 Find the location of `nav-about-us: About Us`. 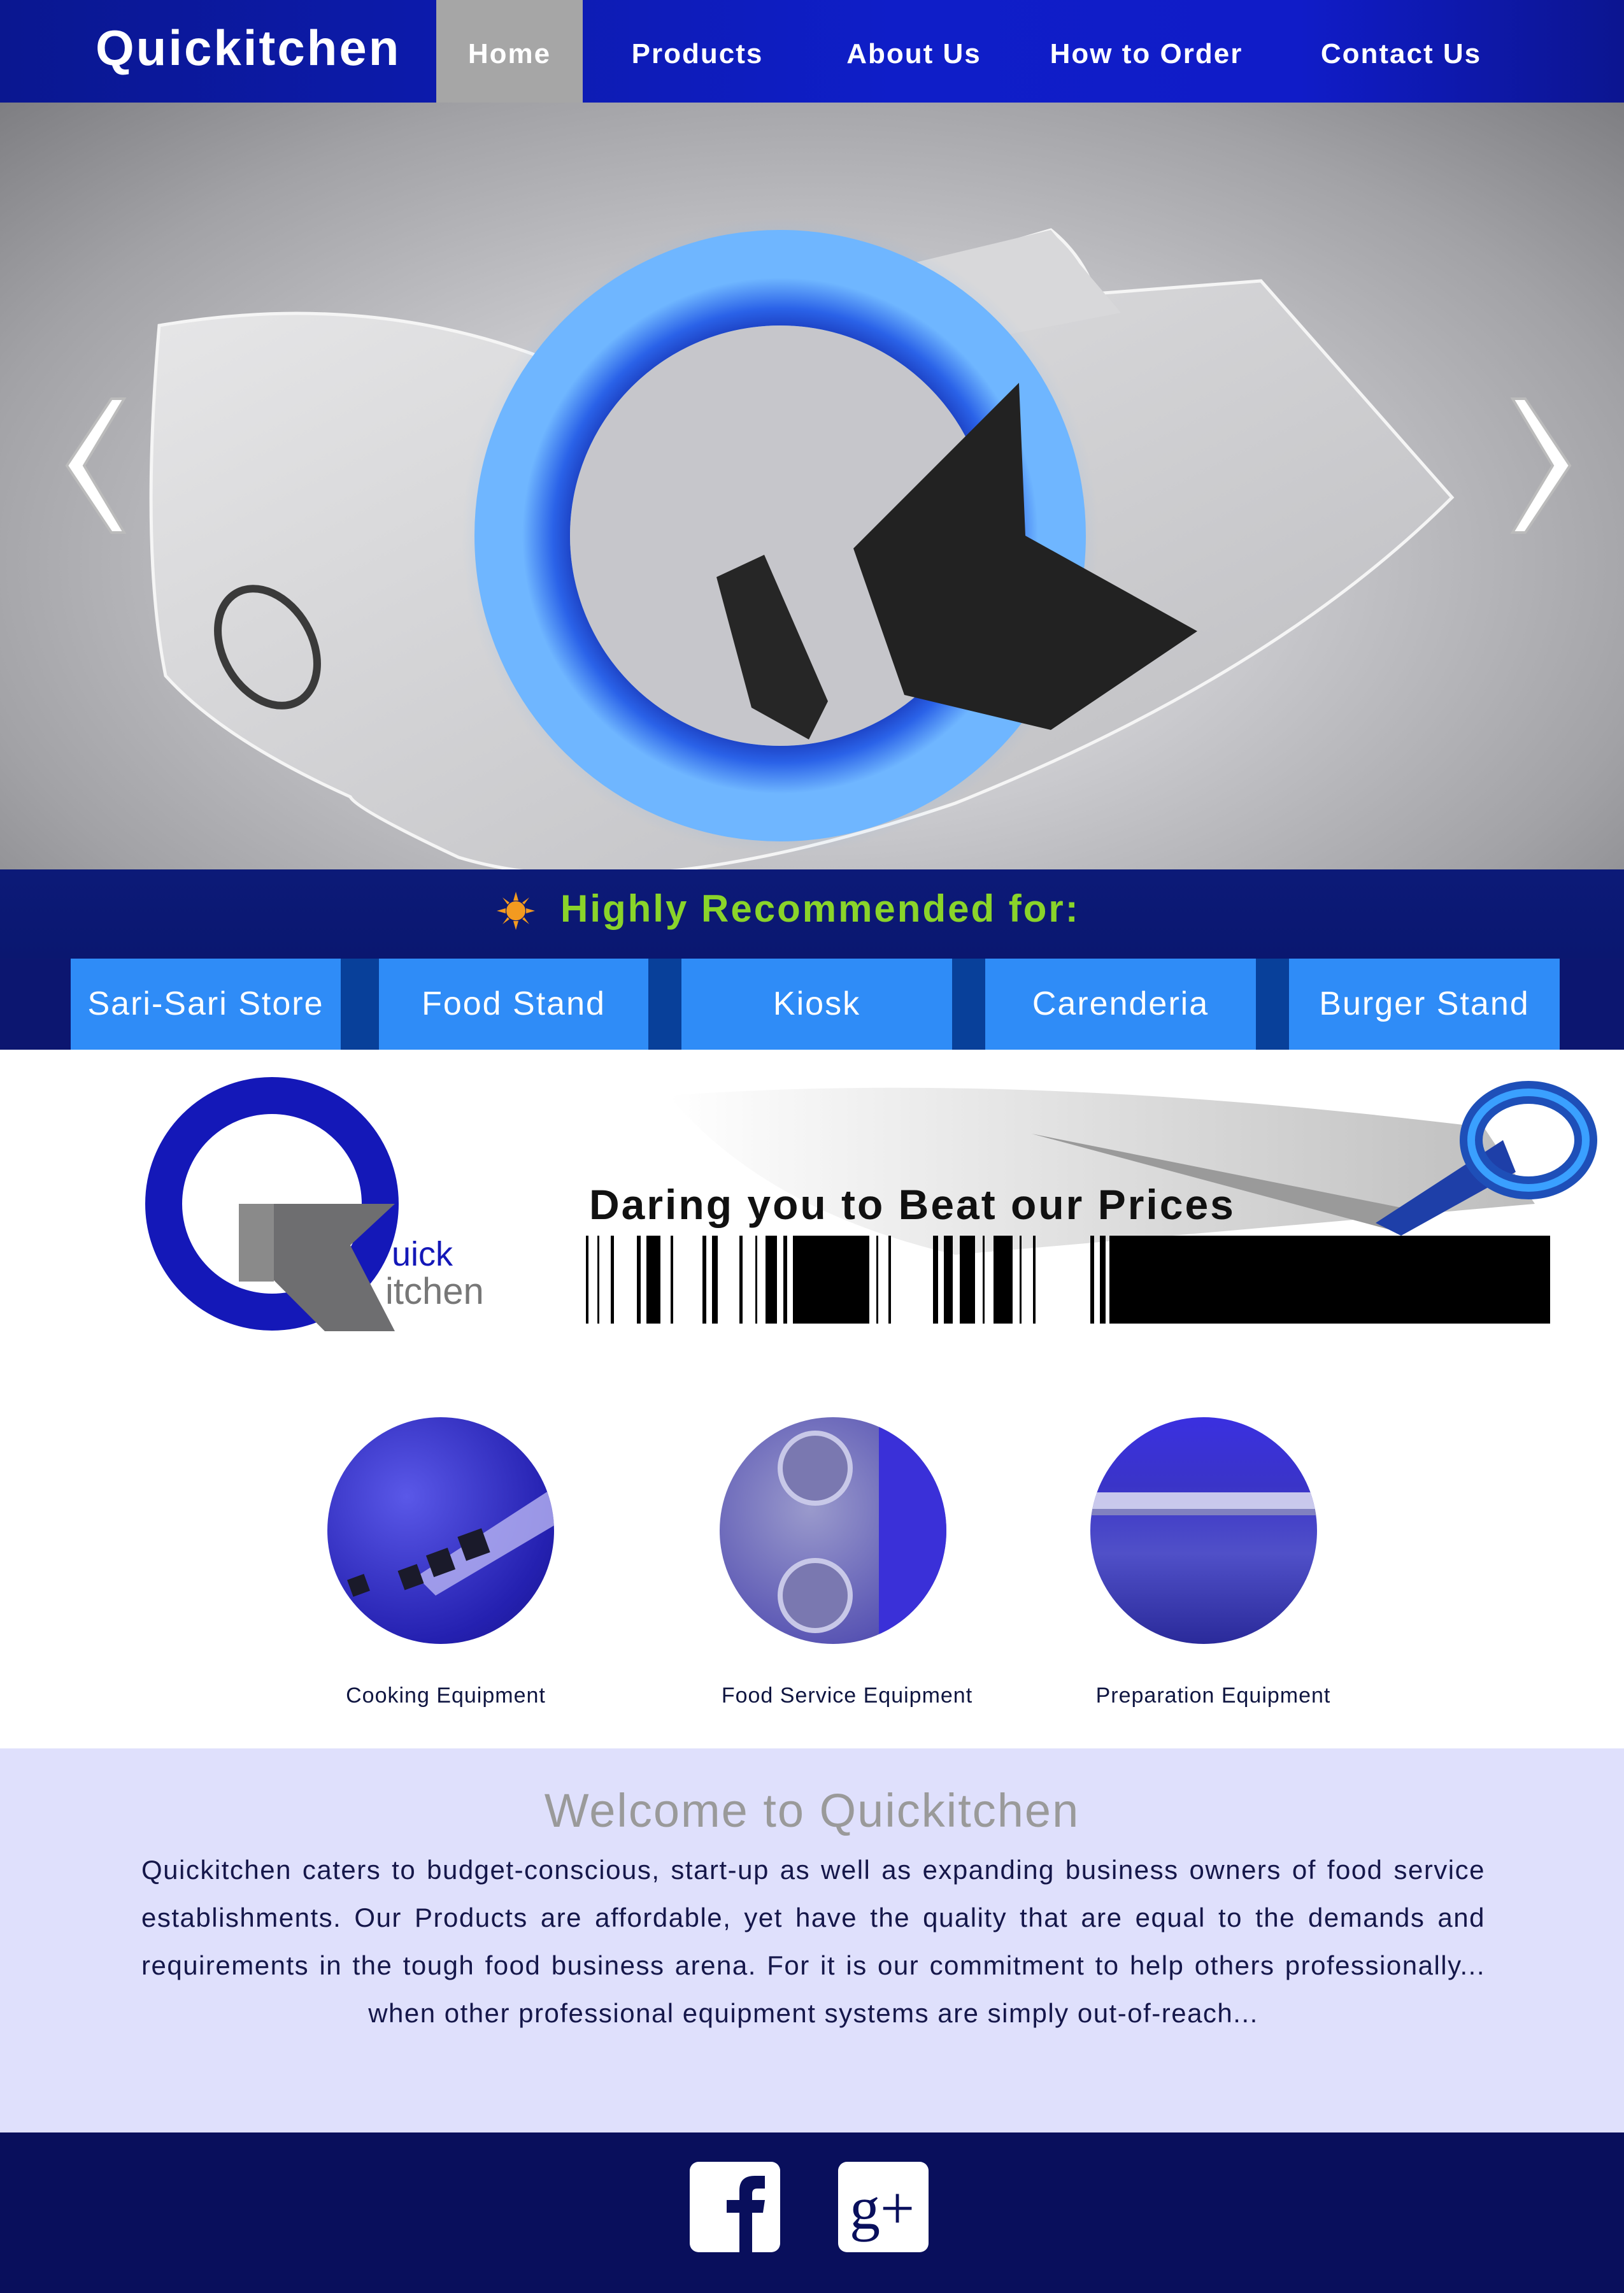

nav-about-us: About Us is located at coordinates (914, 51).